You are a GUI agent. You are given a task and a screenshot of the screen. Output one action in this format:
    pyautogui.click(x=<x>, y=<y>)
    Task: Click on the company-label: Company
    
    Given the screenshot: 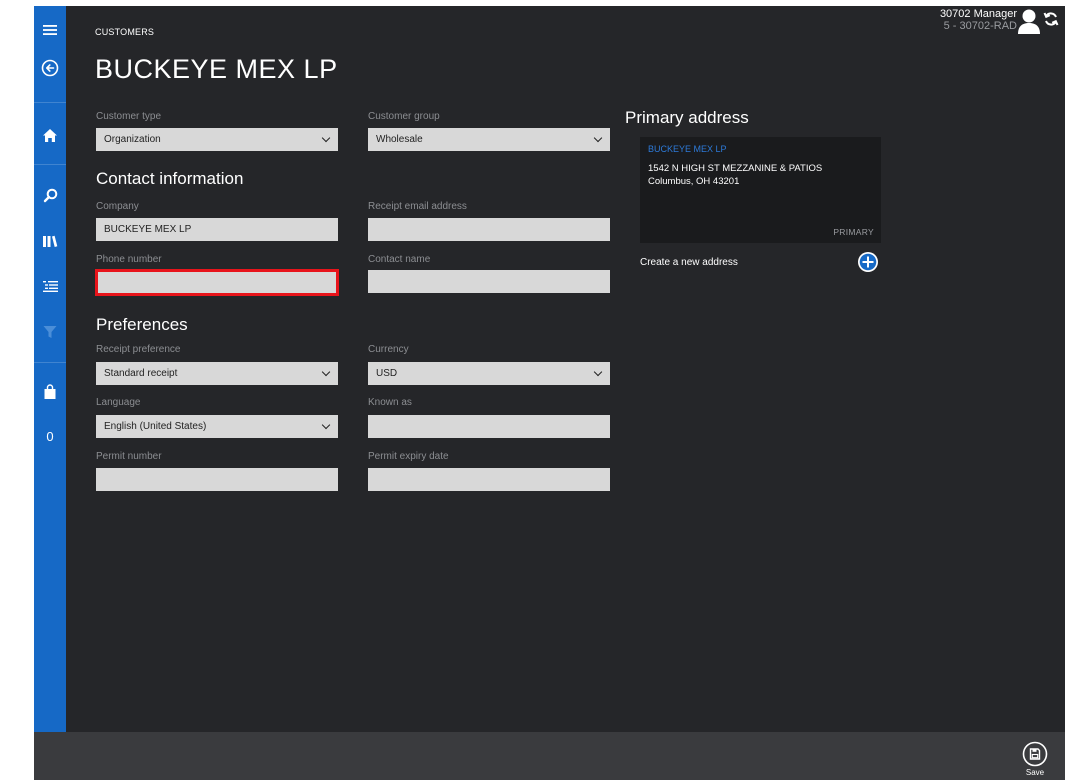 What is the action you would take?
    pyautogui.click(x=117, y=206)
    